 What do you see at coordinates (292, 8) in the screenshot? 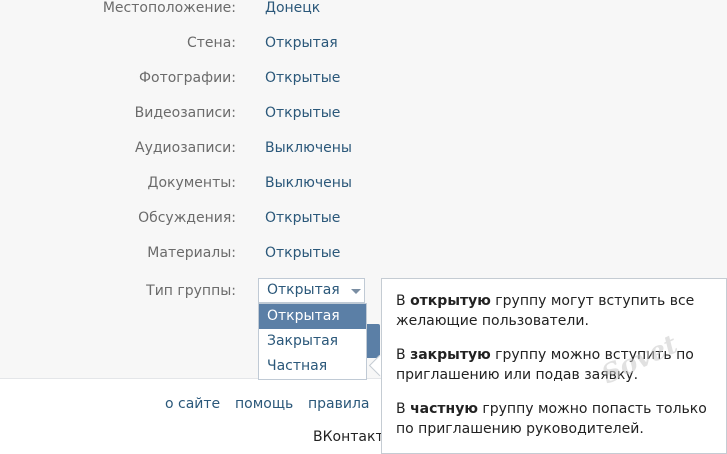
I see `setting-value: Донецк` at bounding box center [292, 8].